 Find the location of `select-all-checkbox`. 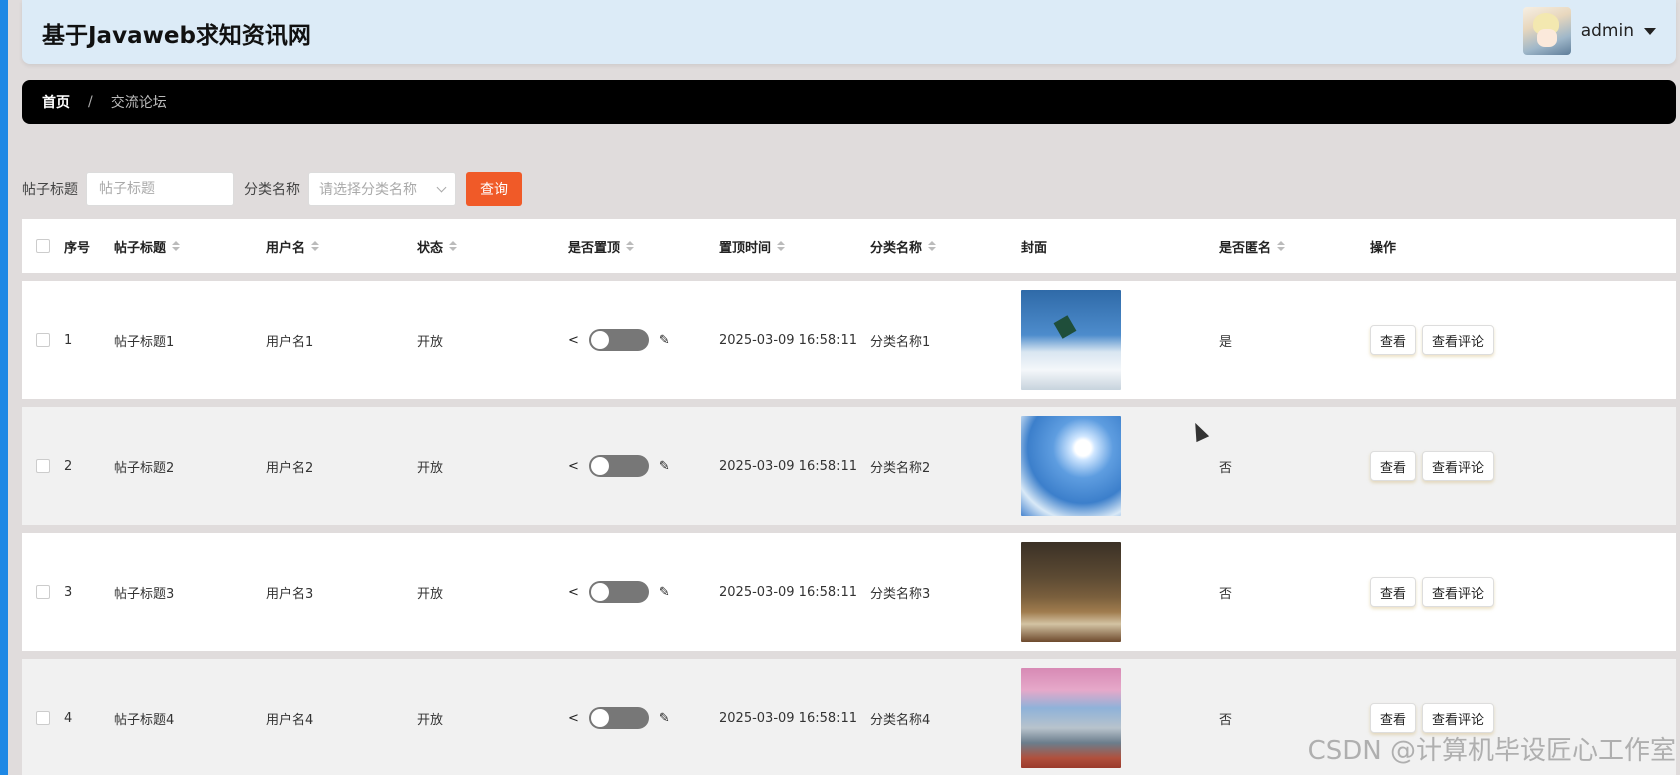

select-all-checkbox is located at coordinates (43, 246).